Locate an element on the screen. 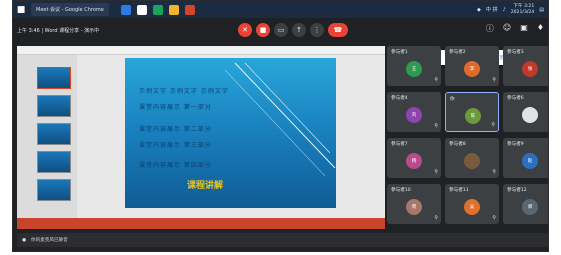 This screenshot has height=255, width=561. people-icon: ☺ is located at coordinates (507, 28).